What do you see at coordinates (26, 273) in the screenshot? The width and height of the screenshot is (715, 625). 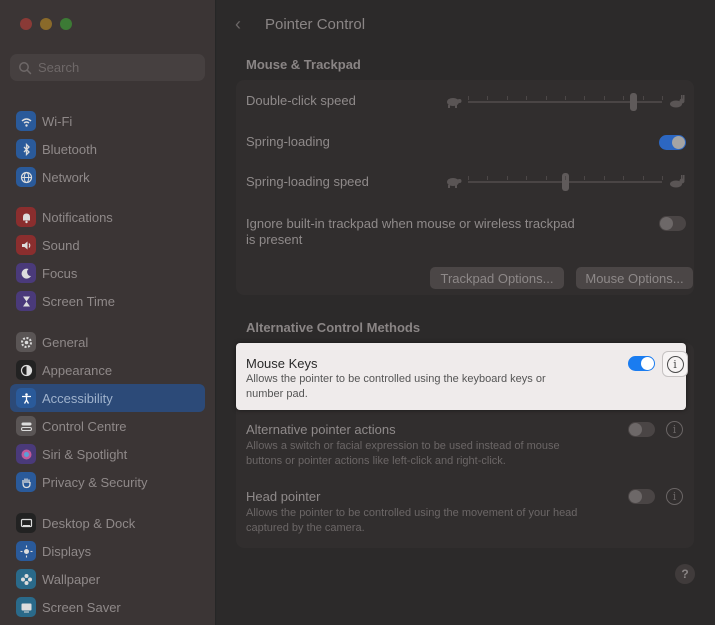 I see `moon-icon` at bounding box center [26, 273].